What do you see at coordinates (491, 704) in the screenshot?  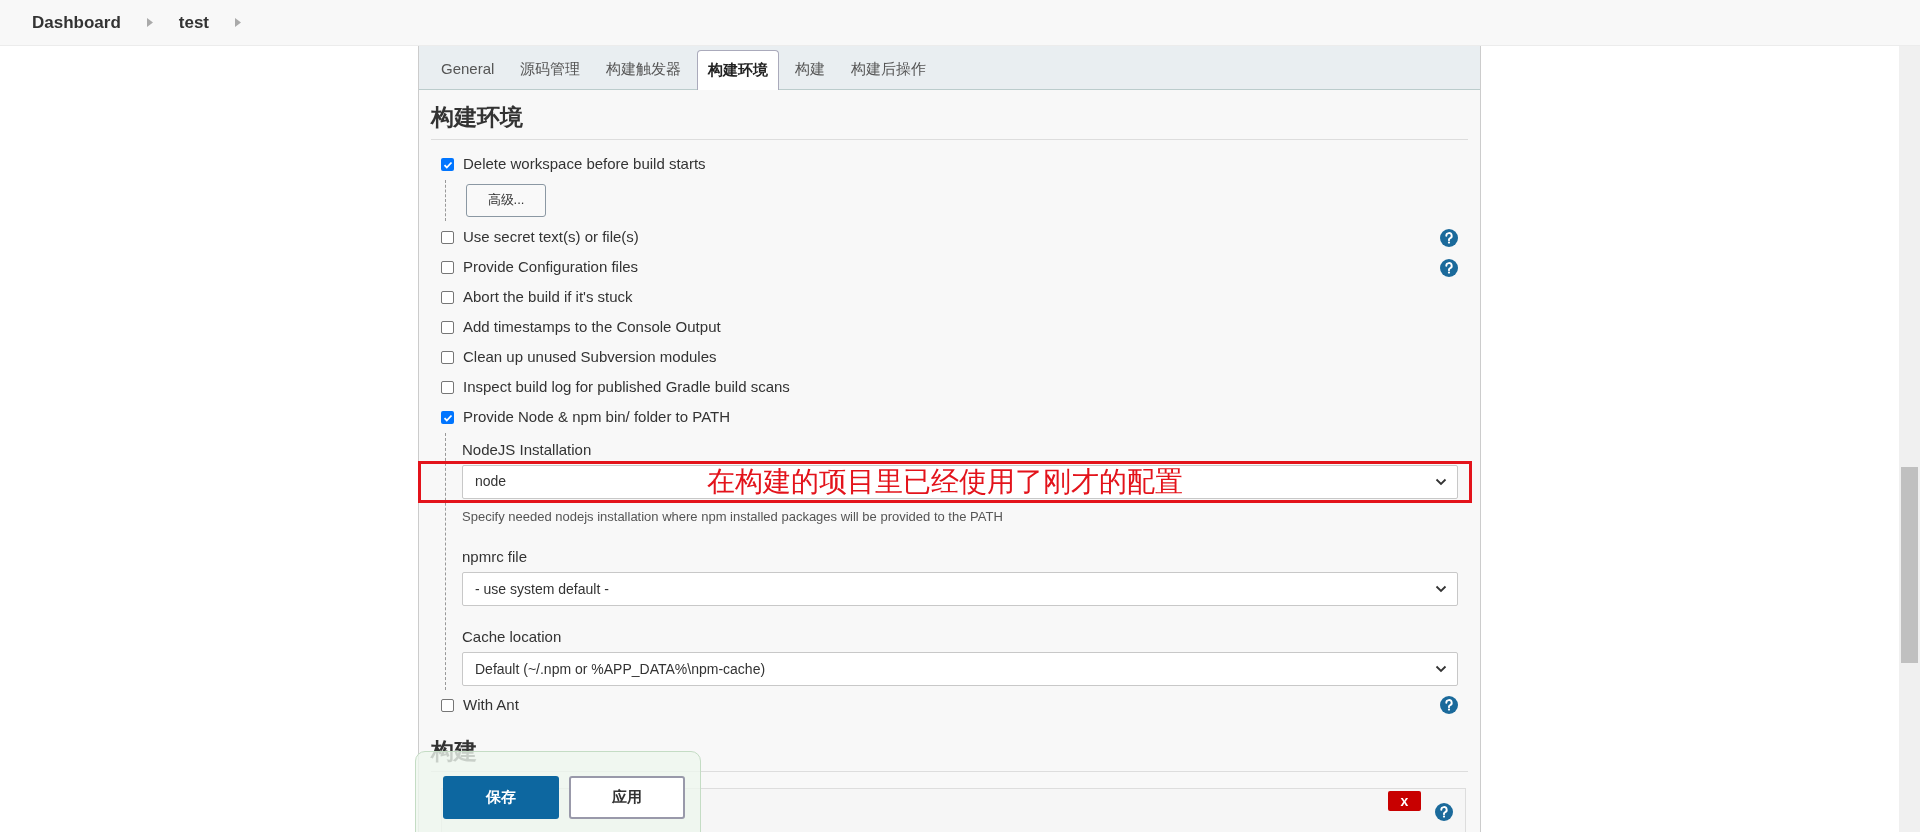 I see `option-label: With Ant` at bounding box center [491, 704].